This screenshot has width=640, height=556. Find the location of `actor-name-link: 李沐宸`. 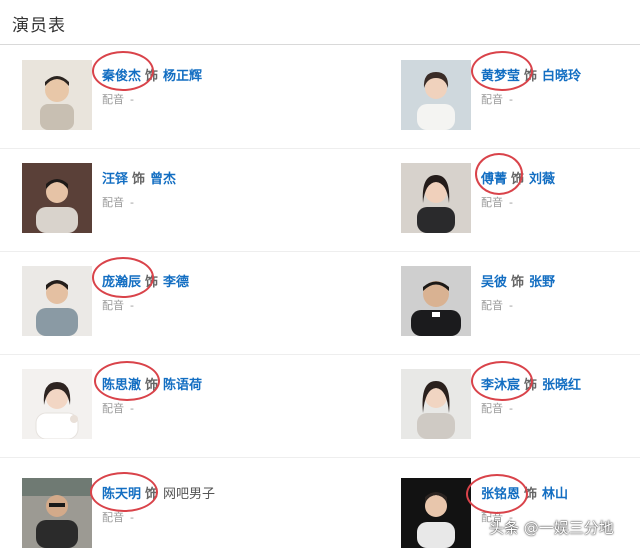

actor-name-link: 李沐宸 is located at coordinates (500, 385).